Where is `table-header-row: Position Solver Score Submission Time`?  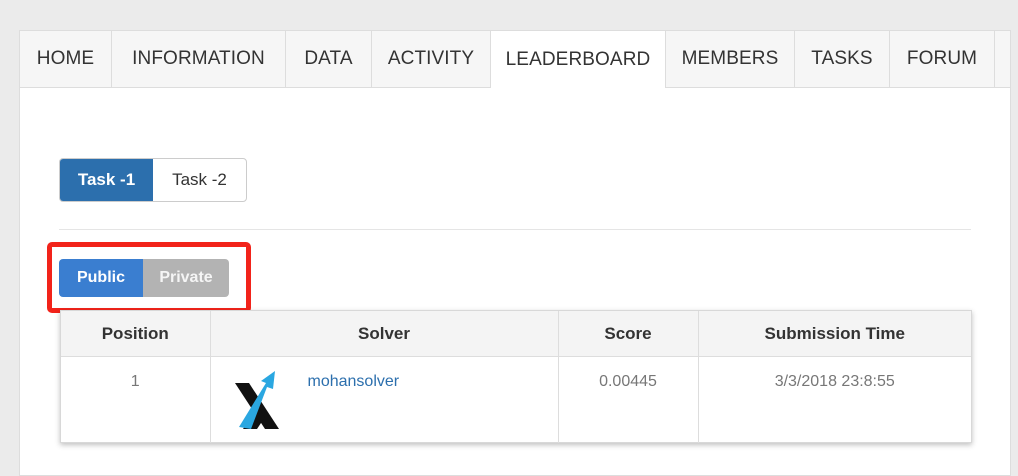
table-header-row: Position Solver Score Submission Time is located at coordinates (516, 334).